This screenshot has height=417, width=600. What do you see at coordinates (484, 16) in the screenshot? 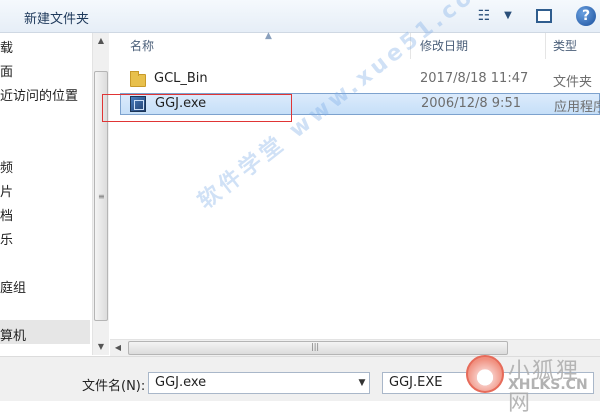
I see `view-options-icon: ☷` at bounding box center [484, 16].